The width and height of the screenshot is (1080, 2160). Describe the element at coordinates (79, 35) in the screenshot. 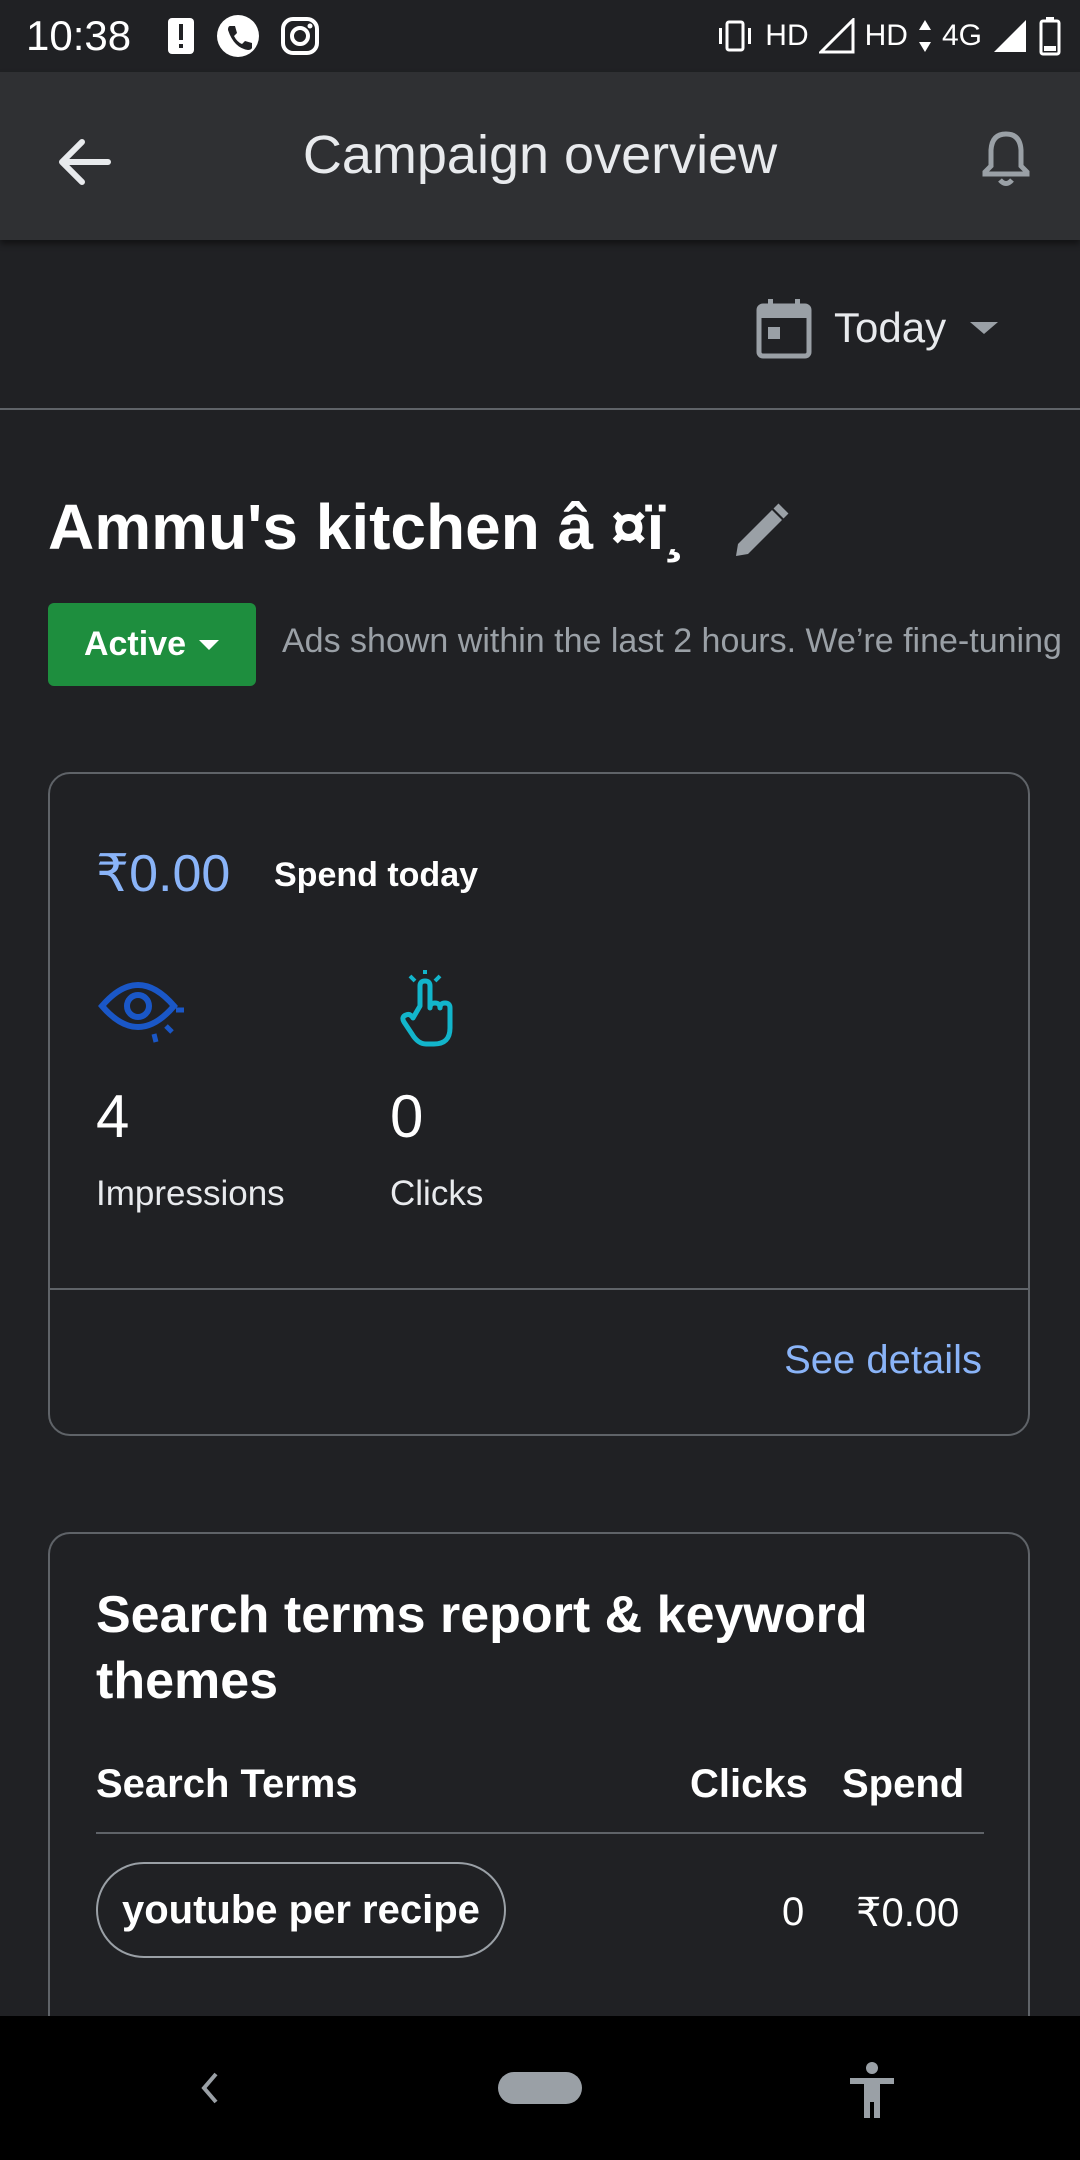

I see `status-time: 10:38` at that location.